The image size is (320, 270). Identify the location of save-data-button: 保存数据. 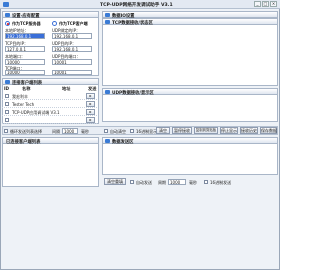
(268, 130).